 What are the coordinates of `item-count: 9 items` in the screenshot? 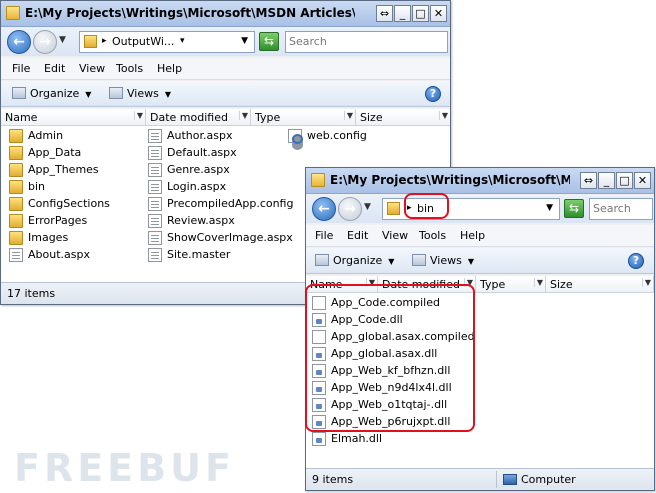 It's located at (333, 479).